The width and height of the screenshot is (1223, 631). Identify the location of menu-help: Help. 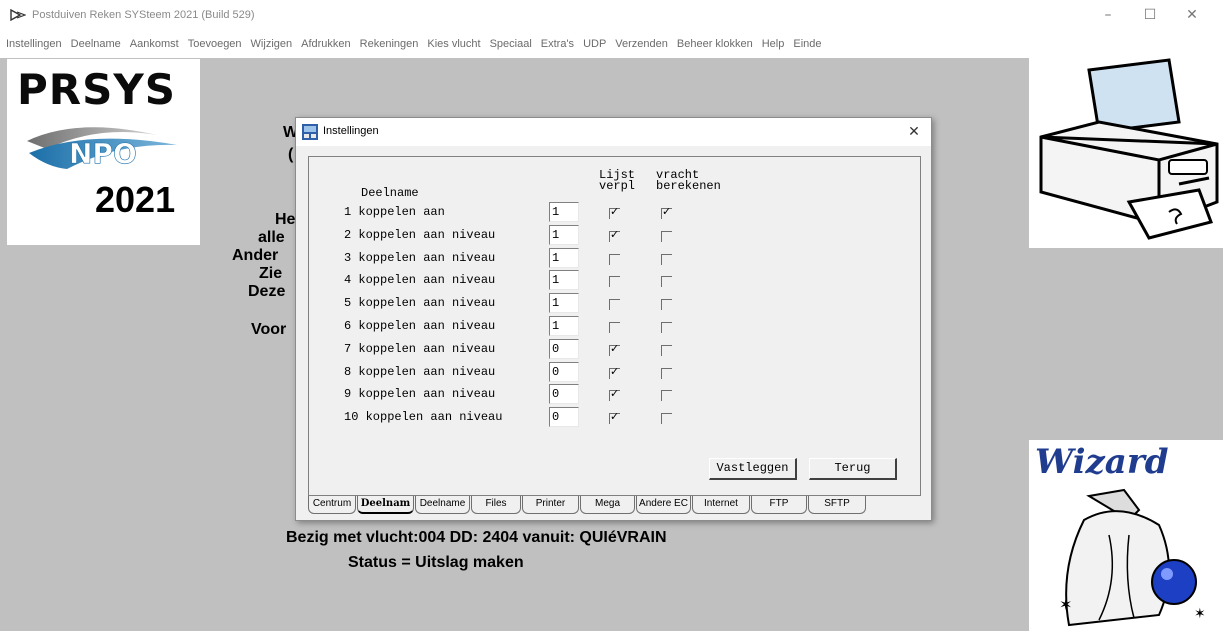
(773, 44).